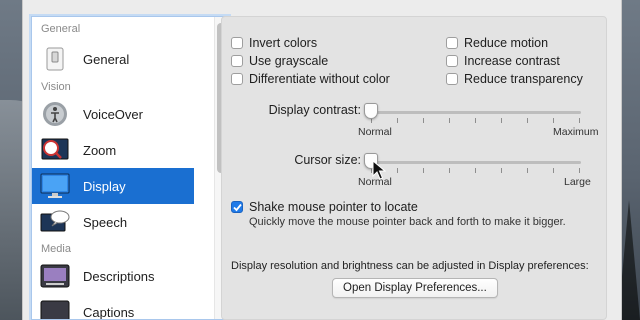  I want to click on checkbox-label: Reduce motion, so click(506, 43).